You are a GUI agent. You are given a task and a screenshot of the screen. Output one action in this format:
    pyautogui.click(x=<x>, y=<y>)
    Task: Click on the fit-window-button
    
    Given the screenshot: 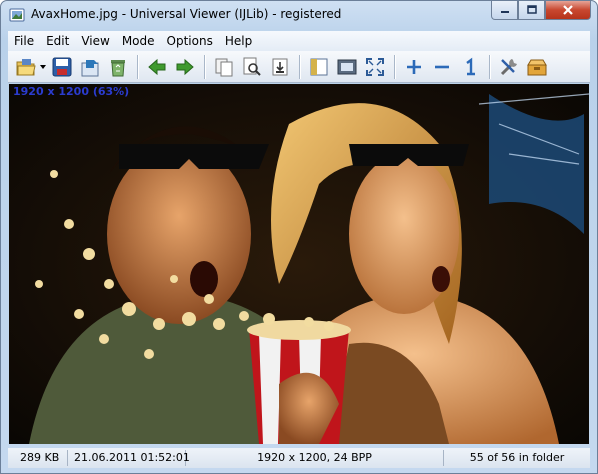 What is the action you would take?
    pyautogui.click(x=319, y=67)
    